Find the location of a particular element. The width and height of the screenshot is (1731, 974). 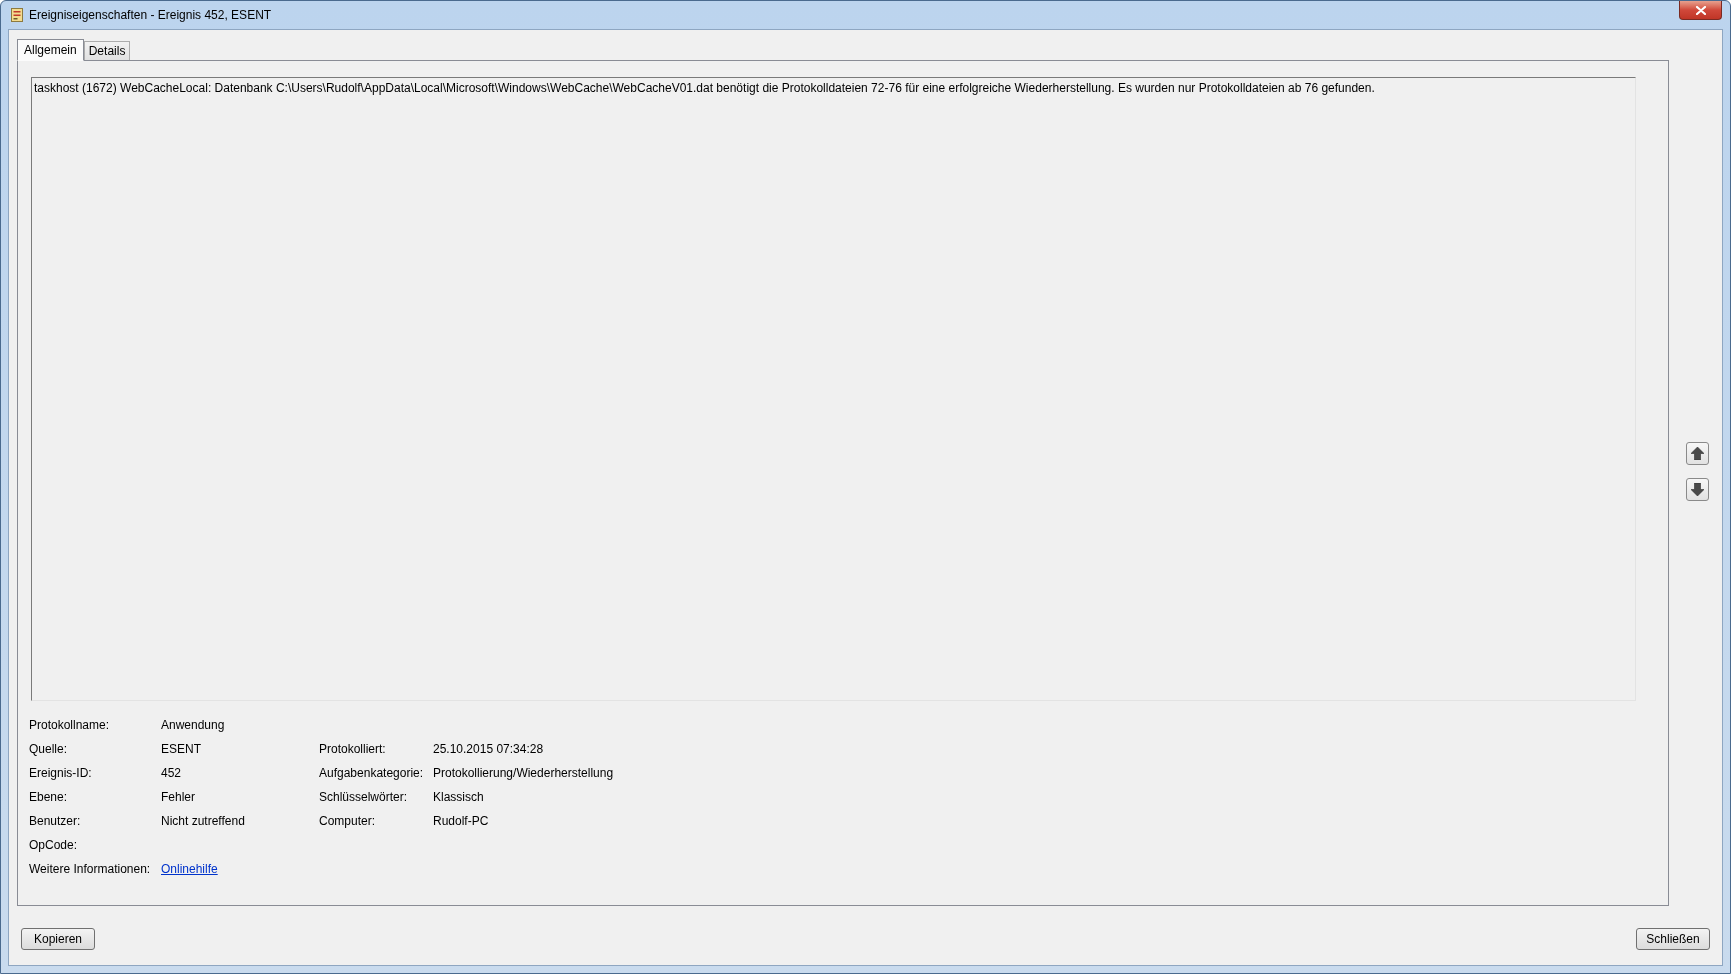

field-label: Quelle: is located at coordinates (48, 749).